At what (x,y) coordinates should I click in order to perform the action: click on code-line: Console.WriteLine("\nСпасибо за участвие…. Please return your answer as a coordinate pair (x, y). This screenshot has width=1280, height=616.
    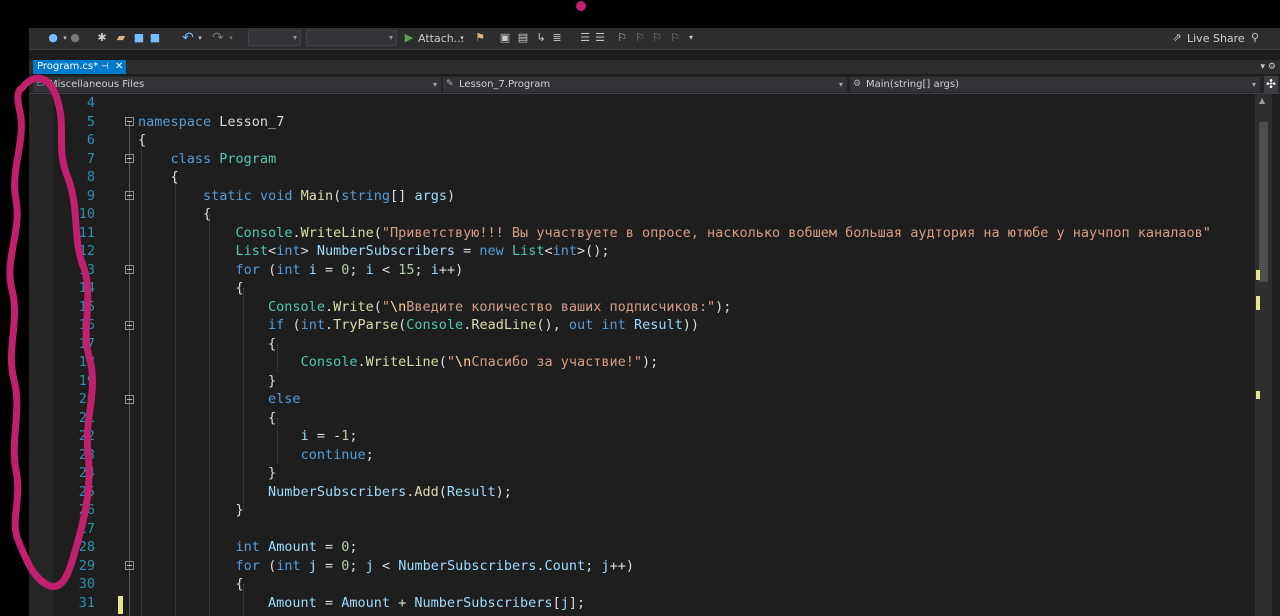
    Looking at the image, I should click on (398, 362).